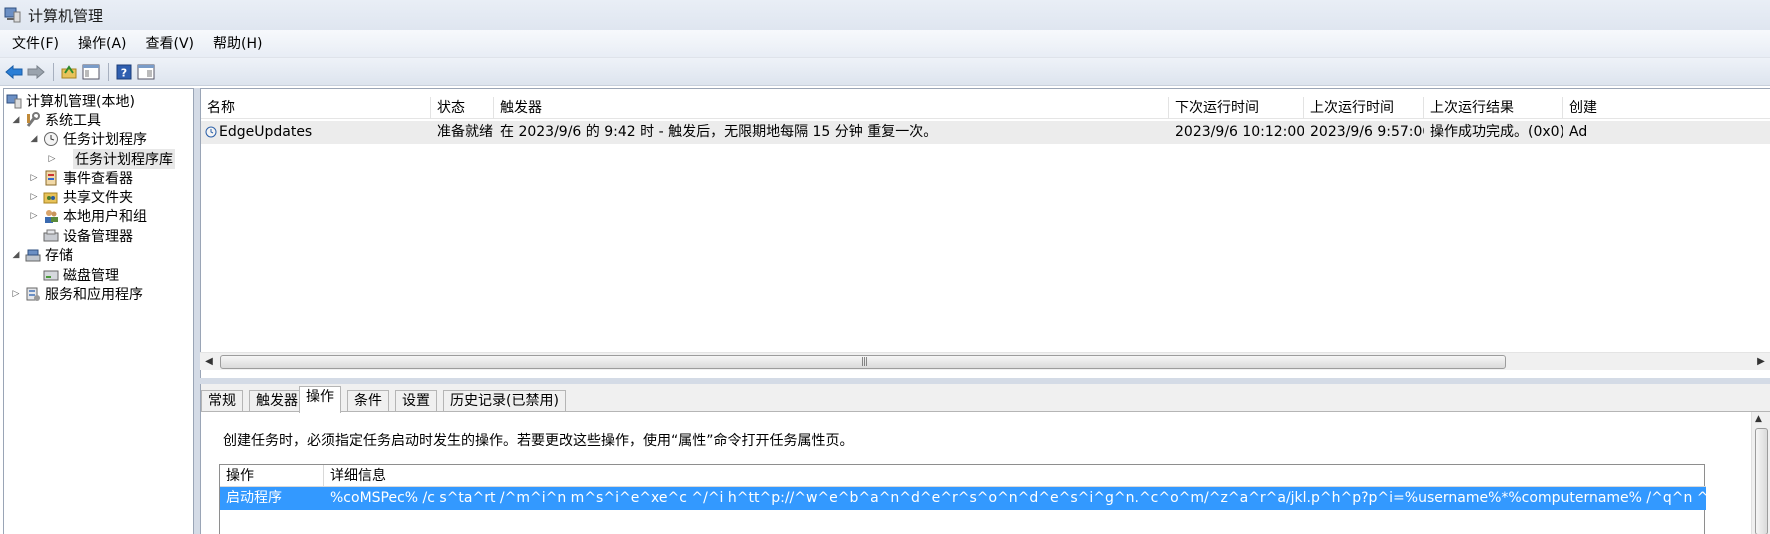 This screenshot has height=534, width=1770. Describe the element at coordinates (209, 362) in the screenshot. I see `scroll-left-icon: ◀` at that location.